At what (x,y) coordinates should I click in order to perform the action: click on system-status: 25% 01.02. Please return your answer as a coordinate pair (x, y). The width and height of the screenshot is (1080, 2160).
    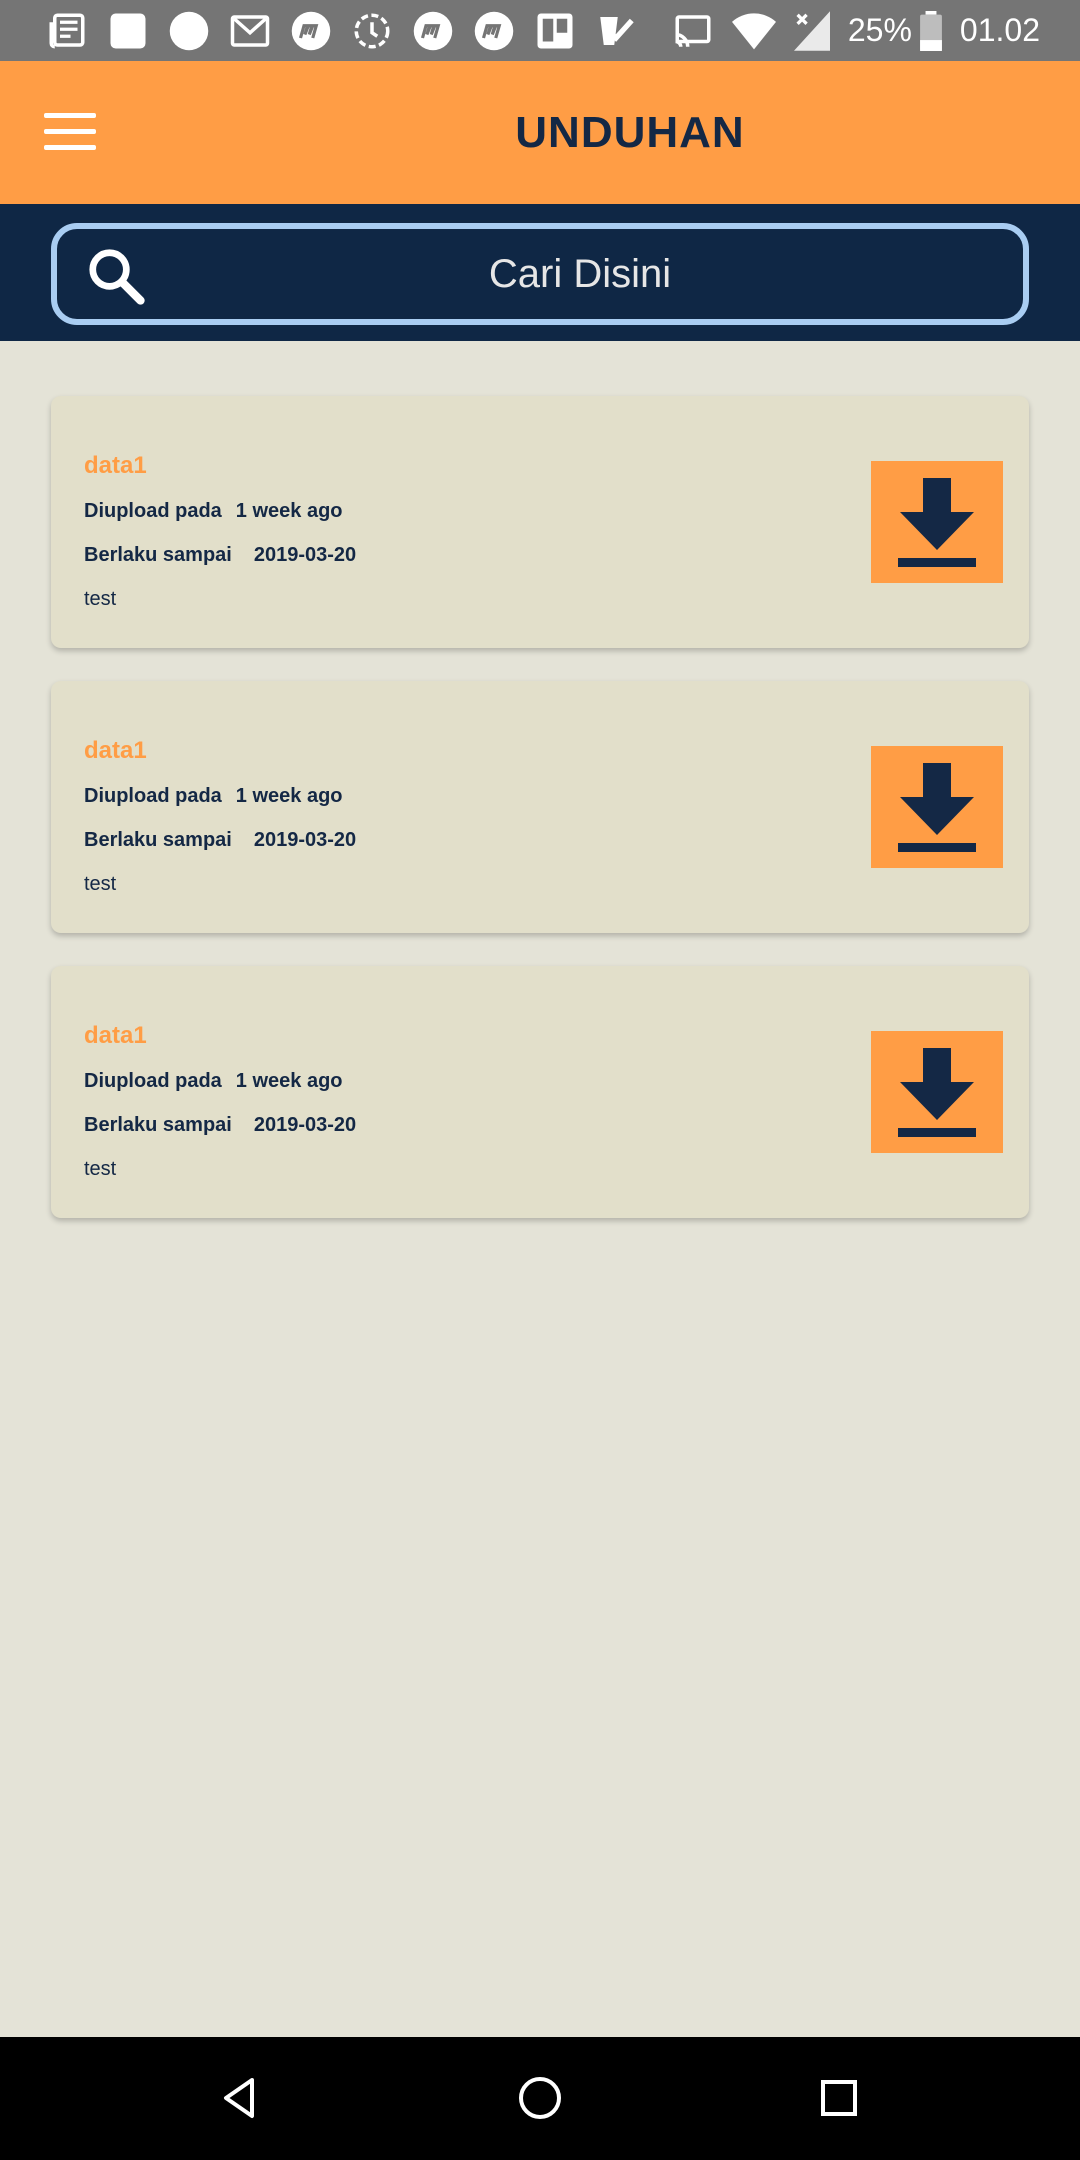
    Looking at the image, I should click on (847, 30).